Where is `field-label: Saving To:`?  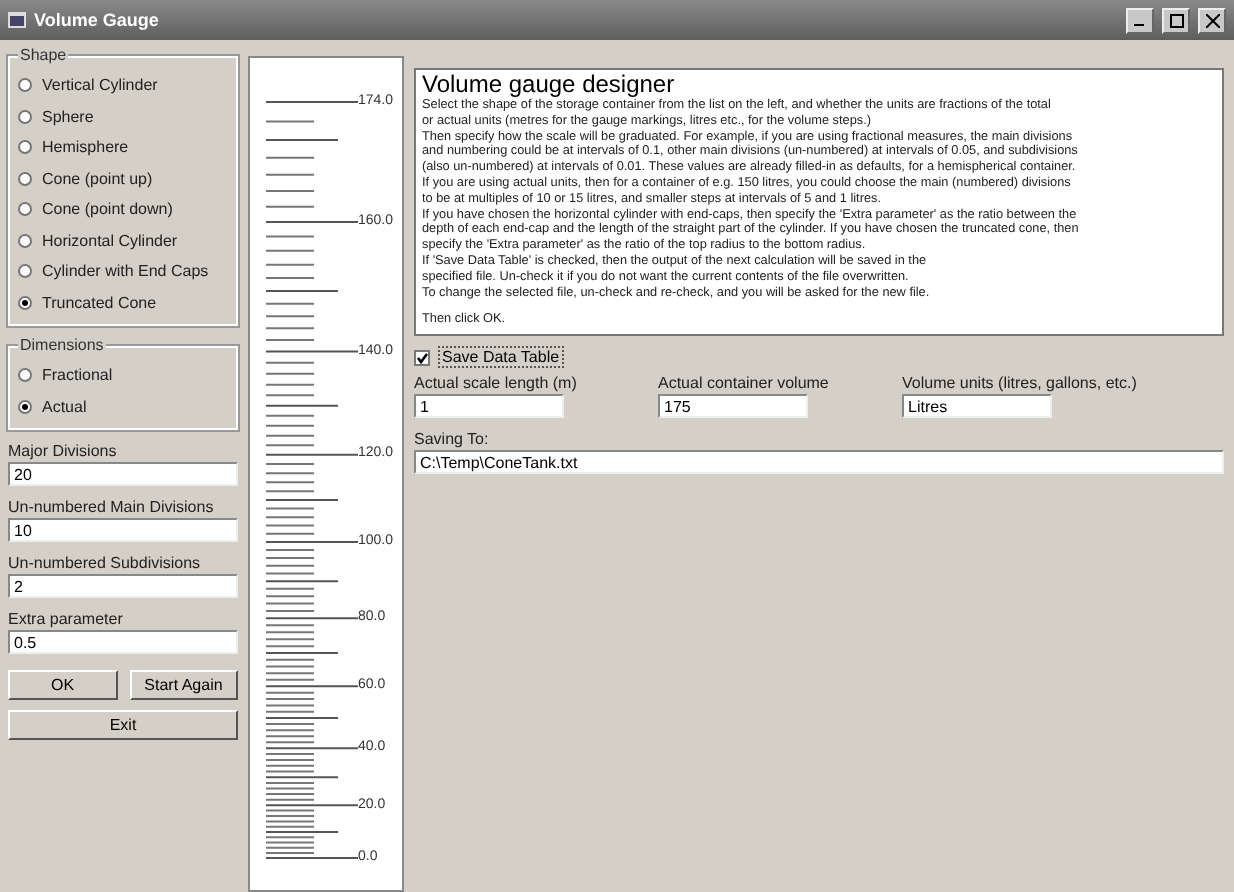 field-label: Saving To: is located at coordinates (452, 439).